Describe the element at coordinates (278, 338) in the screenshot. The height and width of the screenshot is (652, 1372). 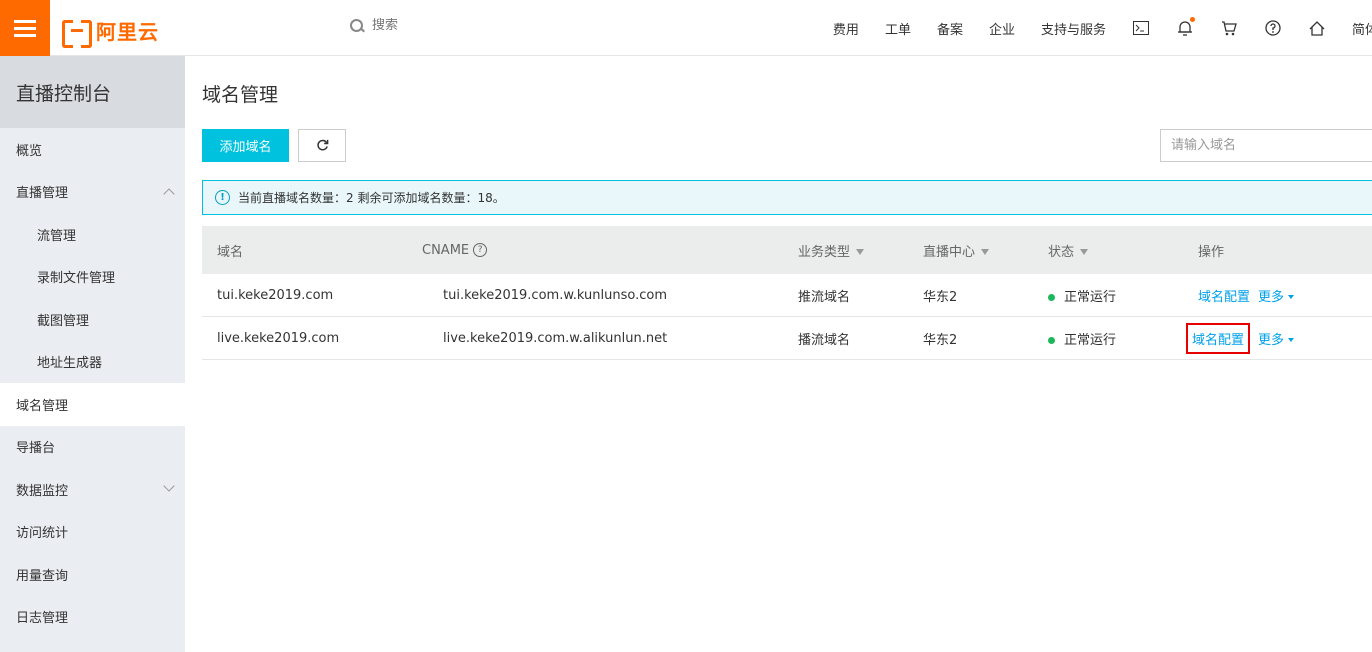
I see `cell-domain: live.keke2019.com` at that location.